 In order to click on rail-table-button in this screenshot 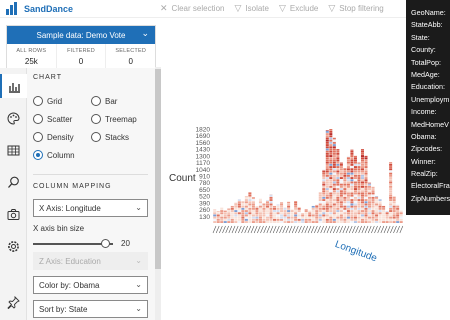, I will do `click(13, 150)`.